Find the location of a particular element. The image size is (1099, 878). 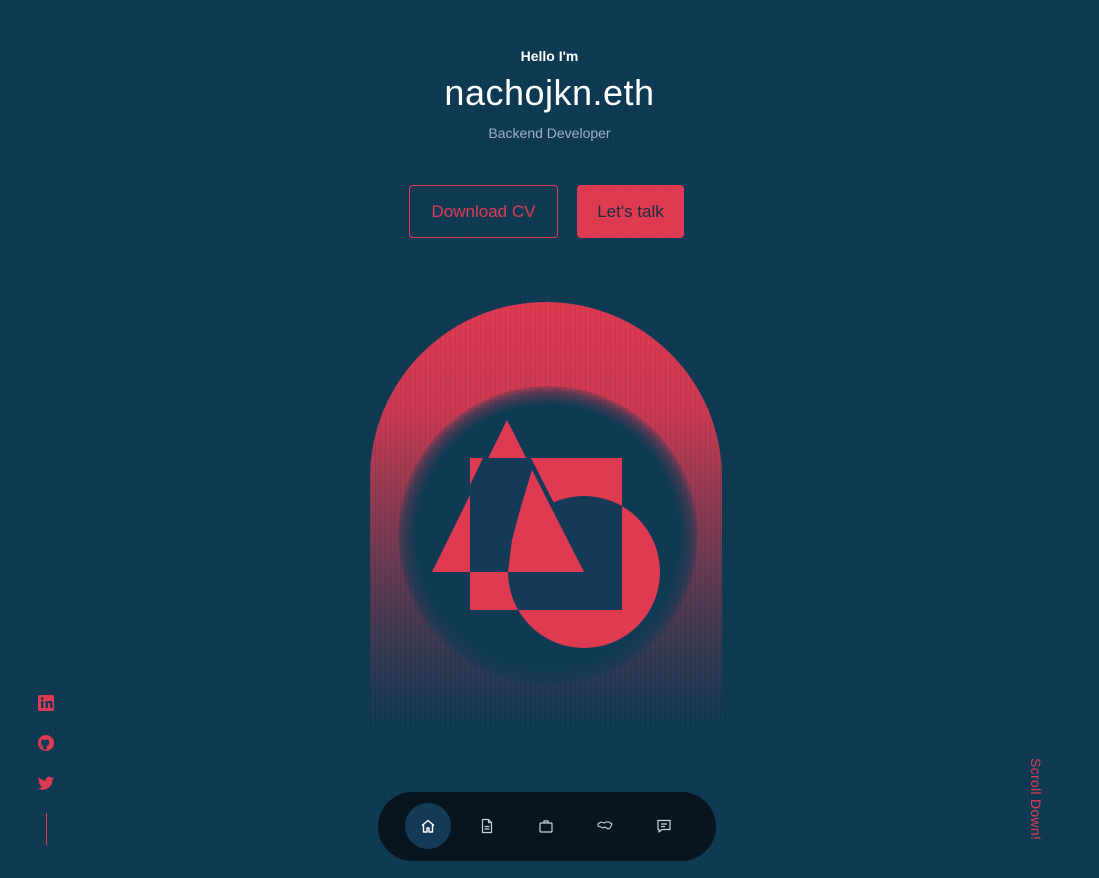

social-divider-line is located at coordinates (46, 829).